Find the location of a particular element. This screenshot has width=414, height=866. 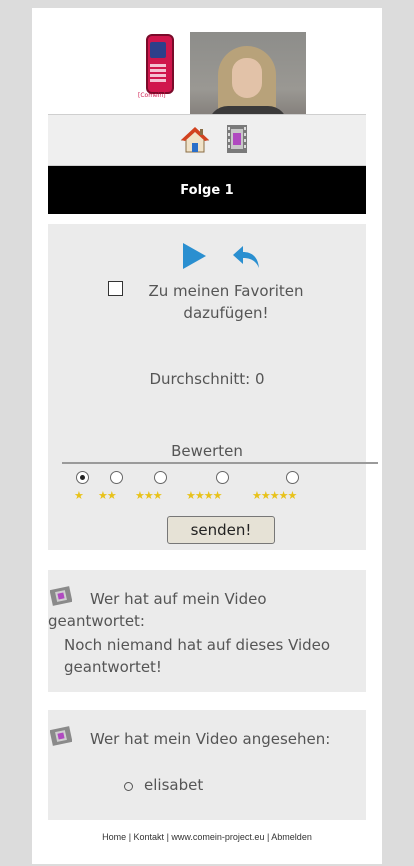

home-icon is located at coordinates (195, 140).